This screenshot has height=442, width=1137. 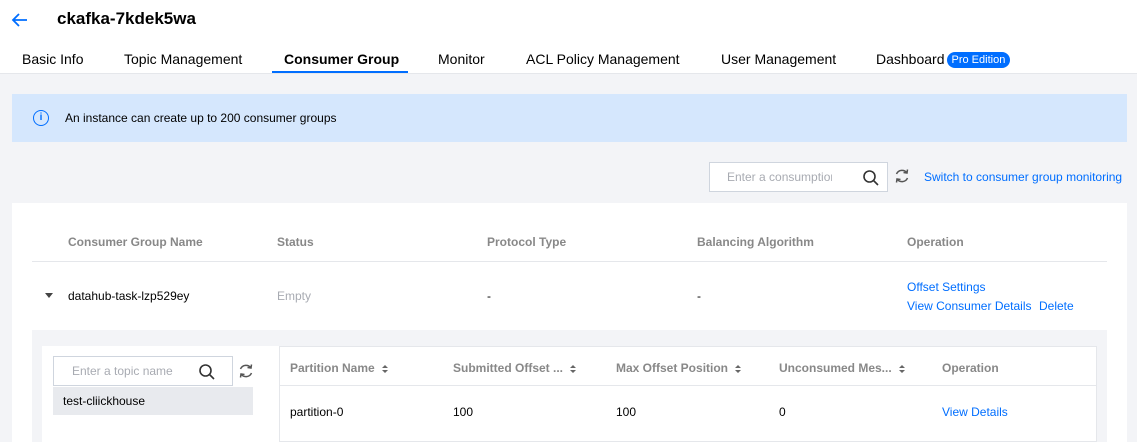 I want to click on header-max-offset-position: Max Offset Position, so click(x=679, y=368).